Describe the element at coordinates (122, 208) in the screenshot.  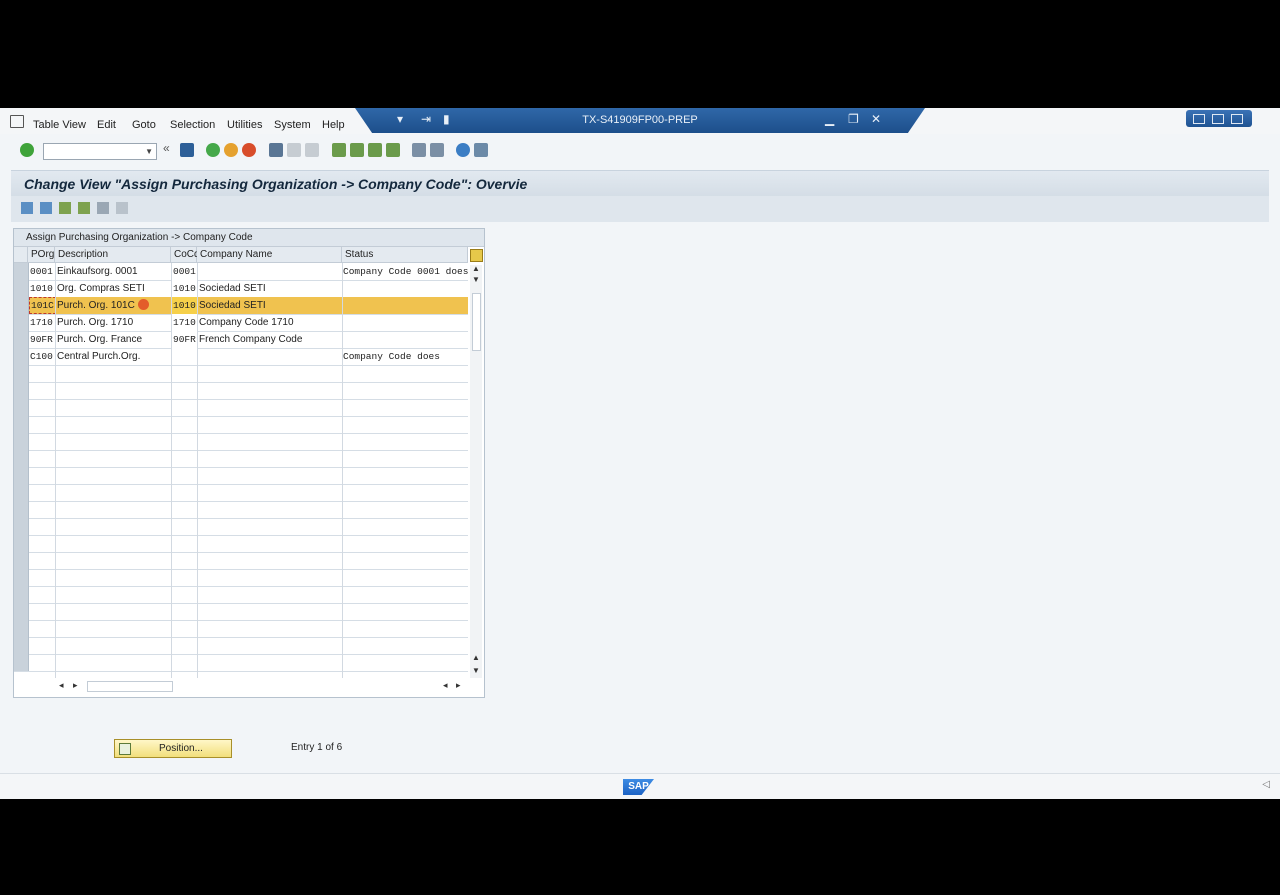
I see `deselect-all-icon` at that location.